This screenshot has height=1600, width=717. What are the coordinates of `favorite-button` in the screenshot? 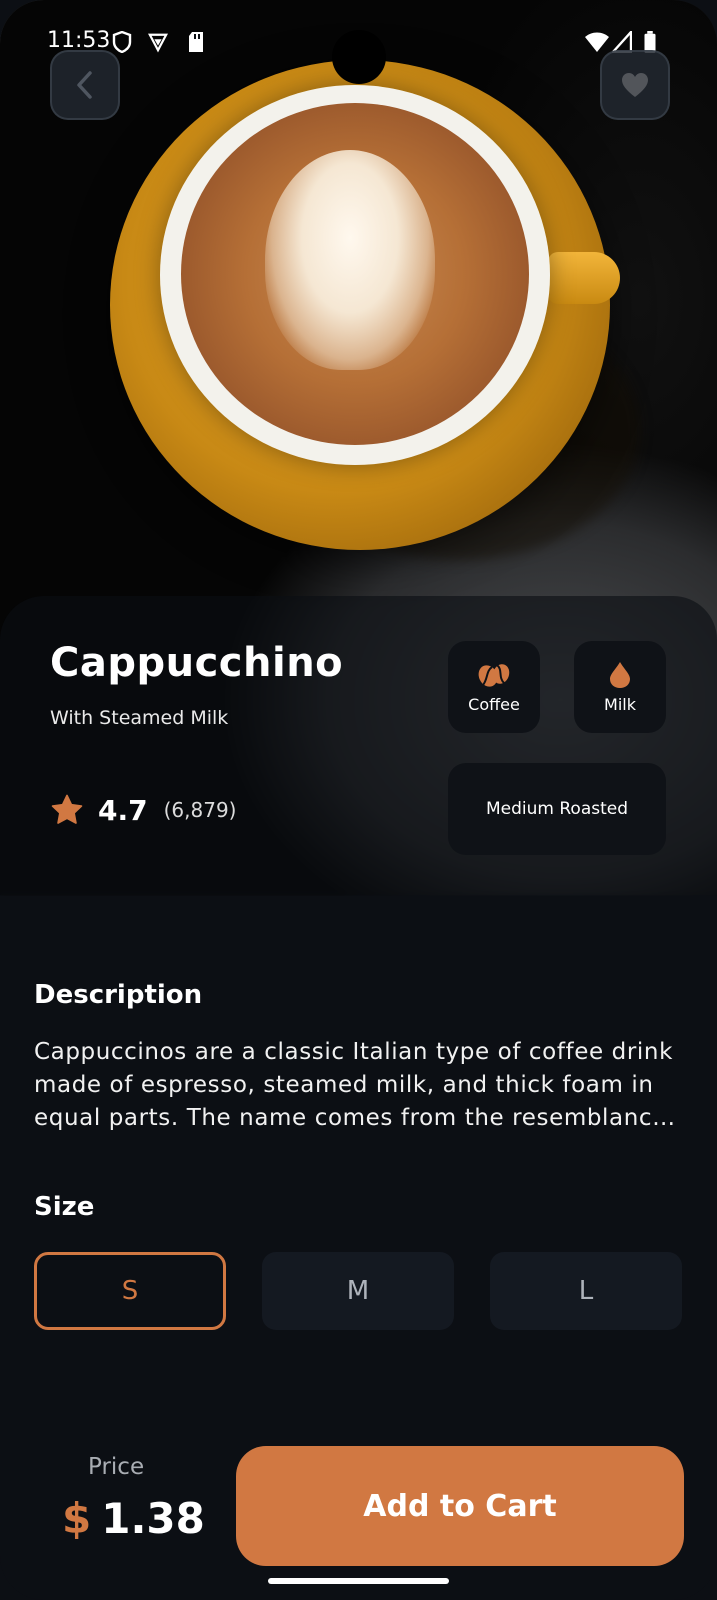 It's located at (635, 85).